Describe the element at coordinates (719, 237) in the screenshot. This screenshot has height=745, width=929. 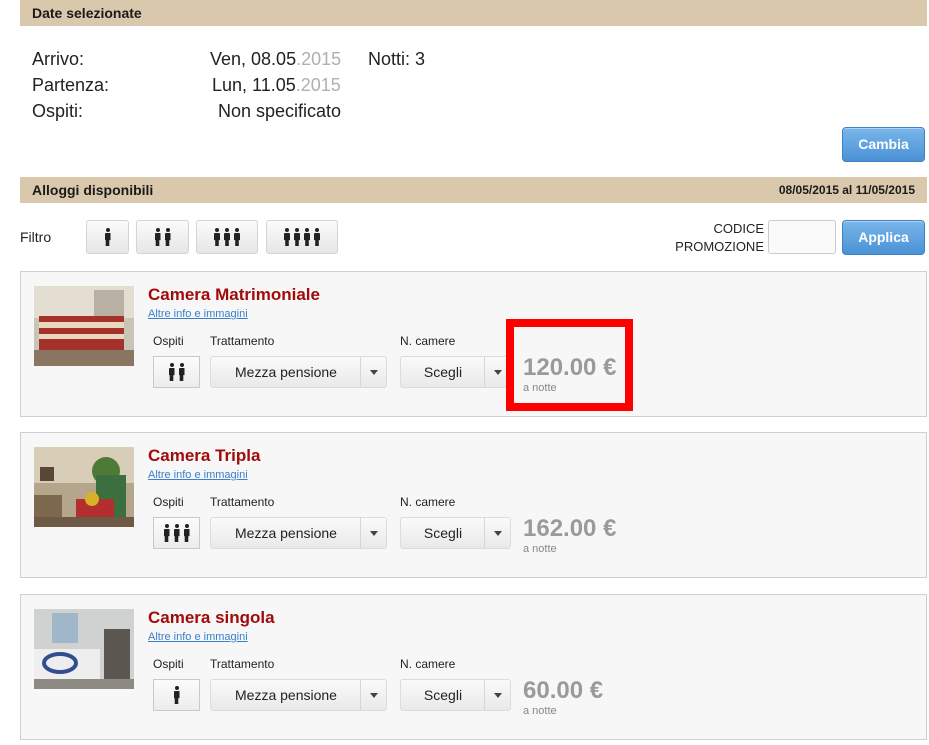
I see `promo-code-label: CODICE PROMOZIONE` at that location.